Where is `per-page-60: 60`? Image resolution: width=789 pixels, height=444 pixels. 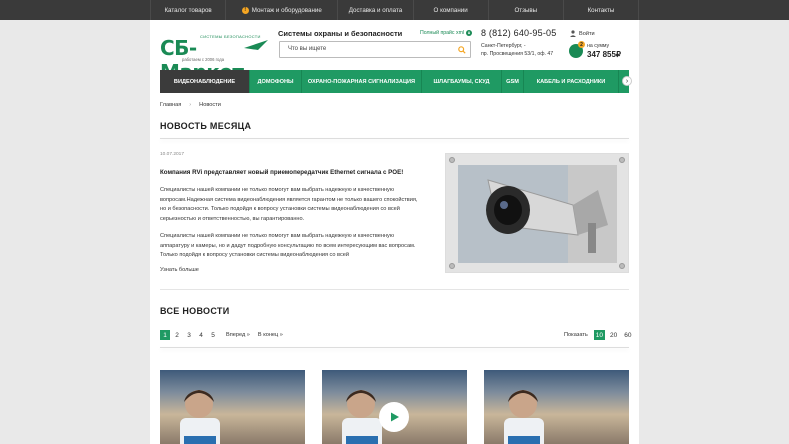
per-page-60: 60 is located at coordinates (627, 335).